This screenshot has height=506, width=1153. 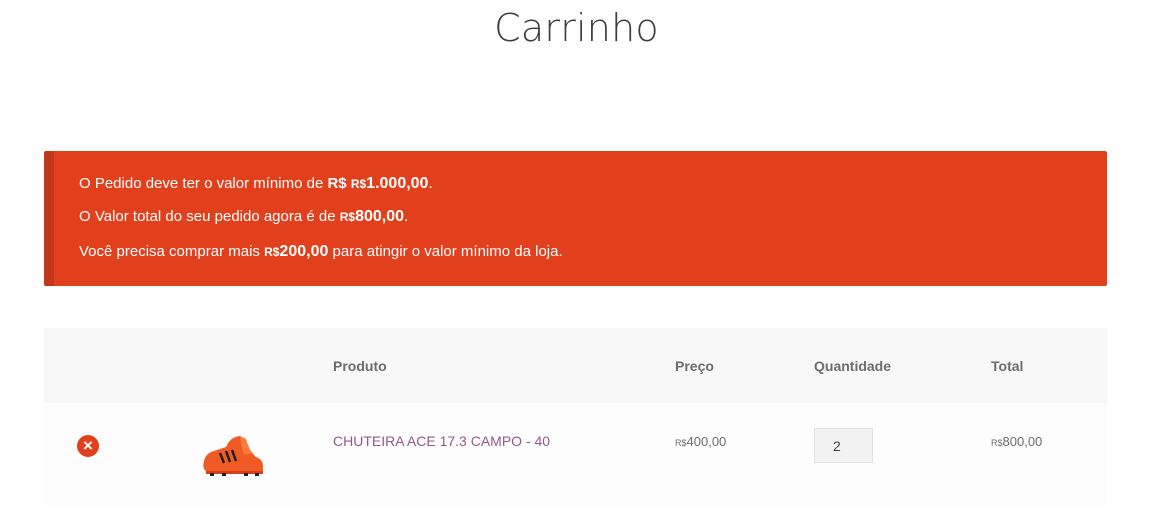 What do you see at coordinates (169, 251) in the screenshot?
I see `notice-text: Você precisa comprar mais` at bounding box center [169, 251].